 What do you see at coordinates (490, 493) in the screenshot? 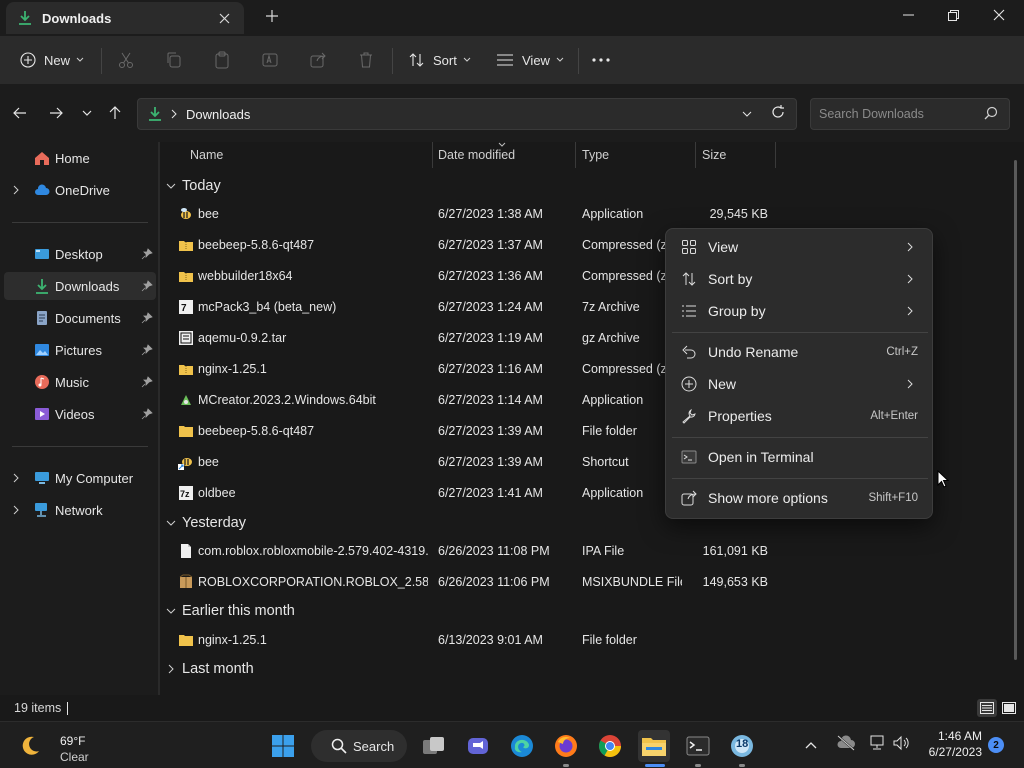
I see `file-date: 6/27/2023 1:41 AM` at bounding box center [490, 493].